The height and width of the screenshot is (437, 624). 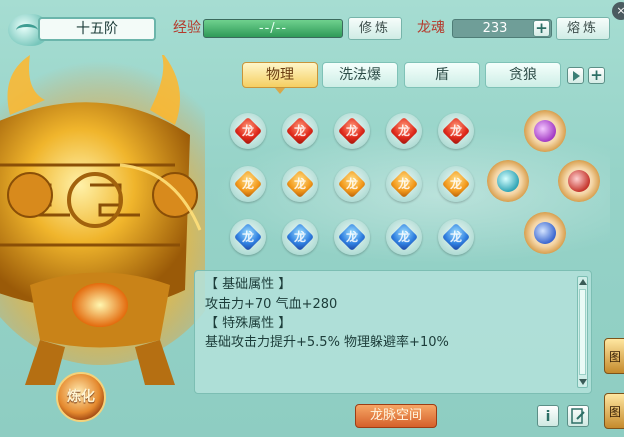 What do you see at coordinates (375, 28) in the screenshot?
I see `train-button: 修炼` at bounding box center [375, 28].